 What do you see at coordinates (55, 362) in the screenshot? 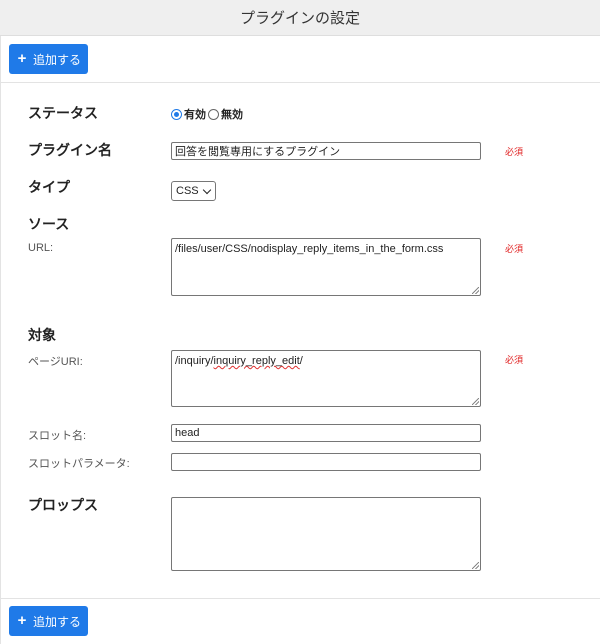
I see `page-uri-label: ページURI:` at bounding box center [55, 362].